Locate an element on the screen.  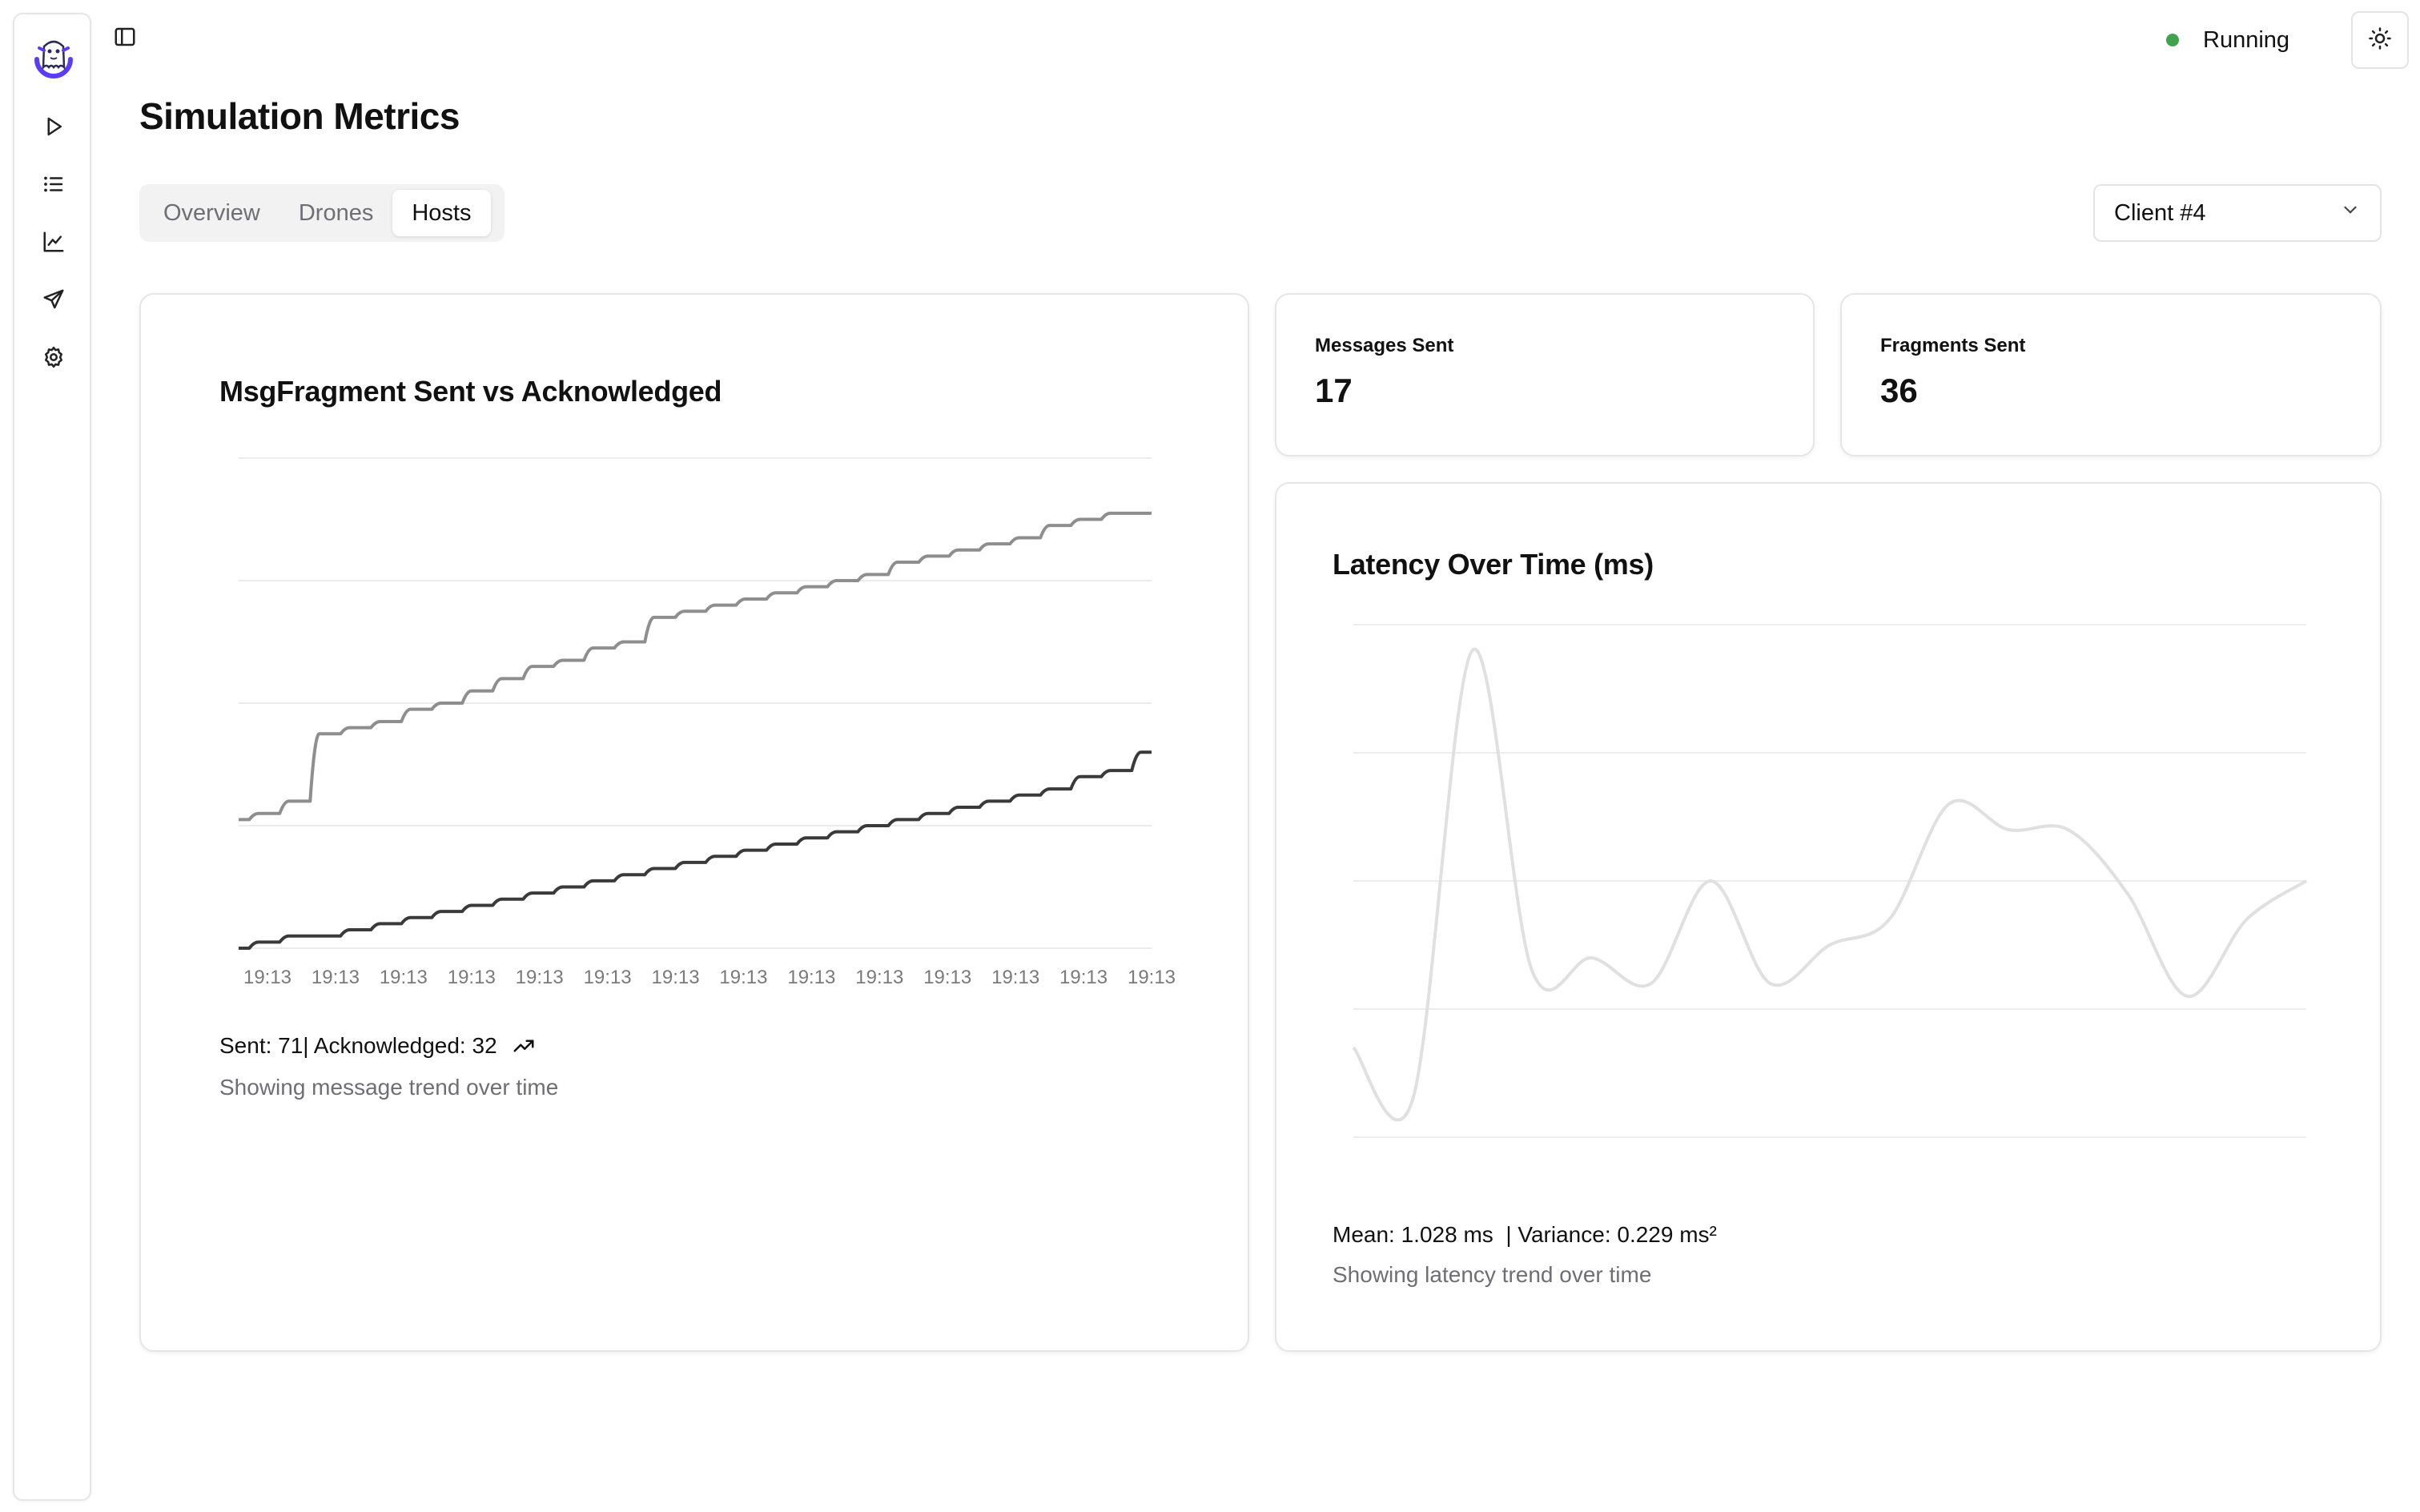
settings-icon is located at coordinates (54, 359).